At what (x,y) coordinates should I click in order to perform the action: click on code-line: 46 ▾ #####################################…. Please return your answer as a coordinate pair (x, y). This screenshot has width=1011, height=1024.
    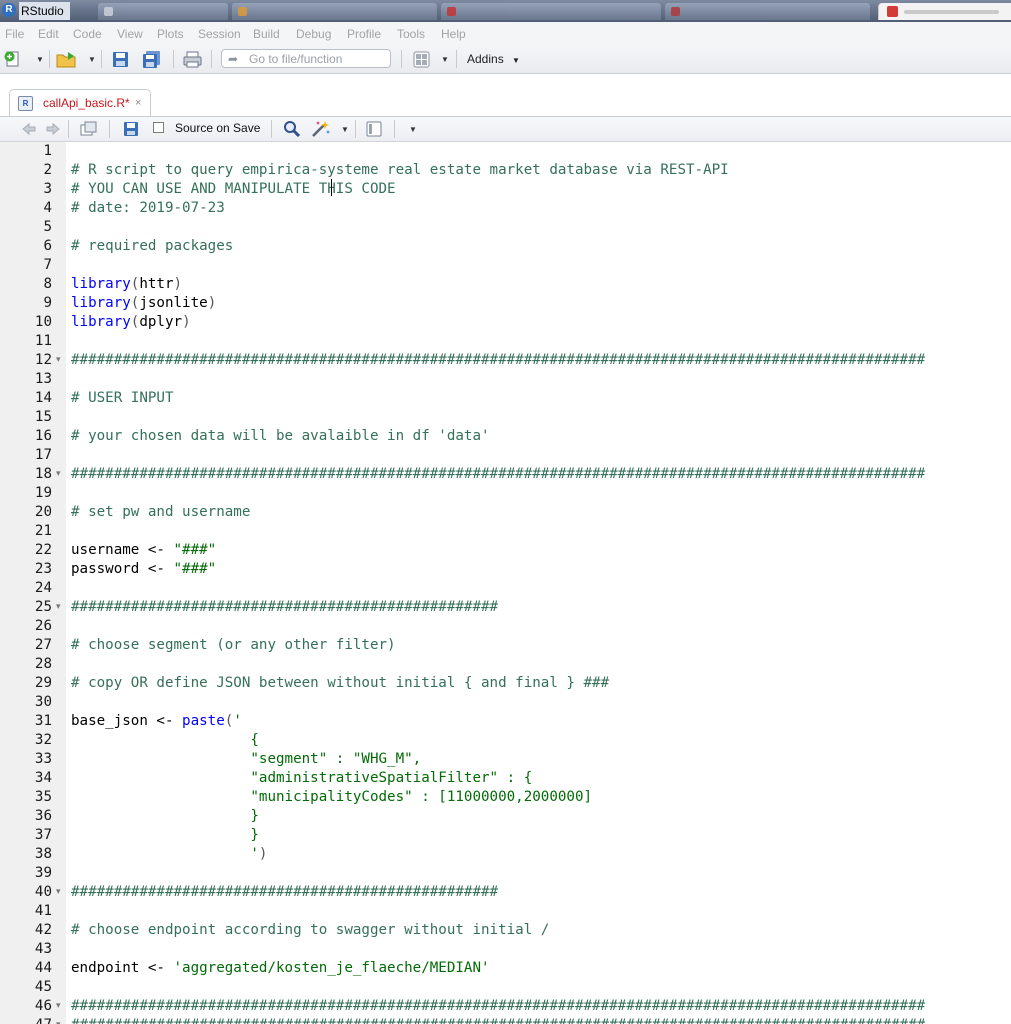
    Looking at the image, I should click on (505, 1006).